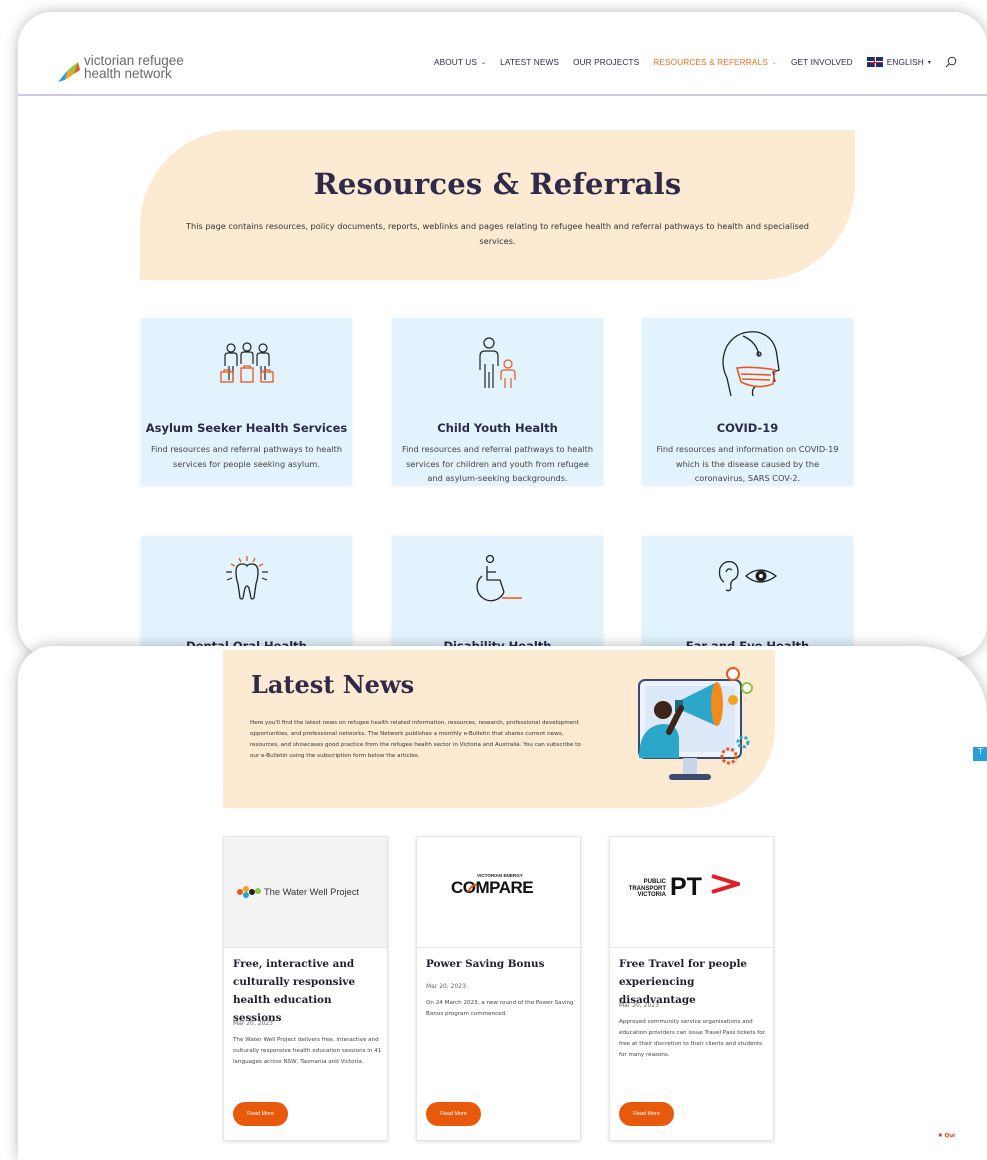  I want to click on wheelchair-icon, so click(498, 578).